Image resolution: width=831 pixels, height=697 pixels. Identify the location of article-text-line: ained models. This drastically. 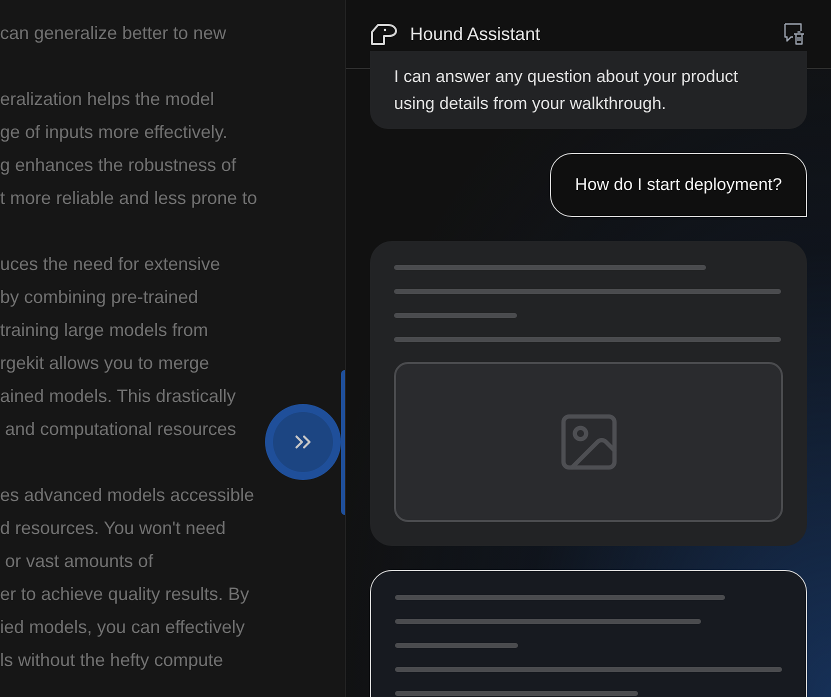
(118, 396).